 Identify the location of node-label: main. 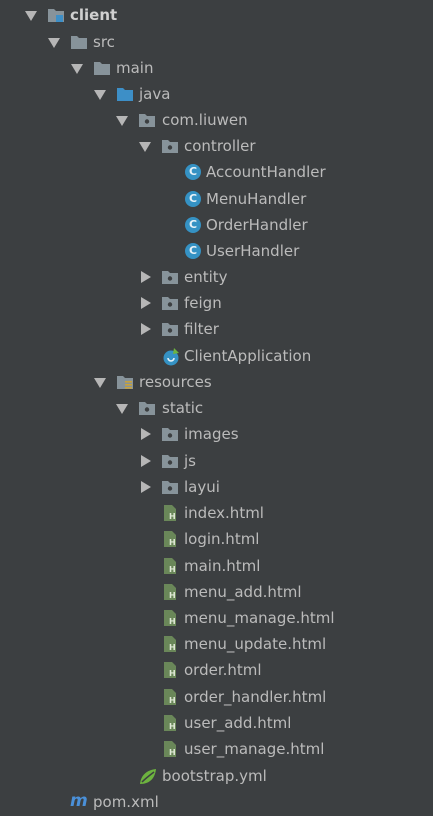
(135, 68).